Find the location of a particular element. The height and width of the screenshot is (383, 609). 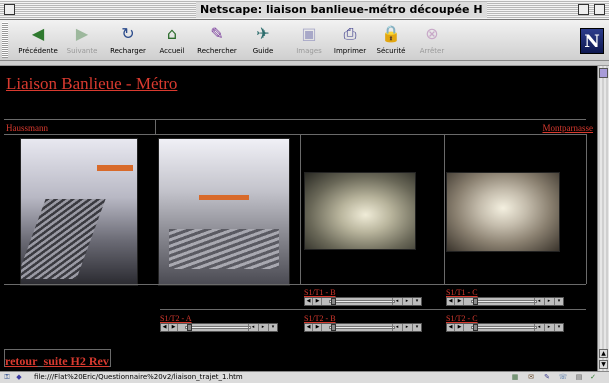

station-hall-photo is located at coordinates (224, 212).